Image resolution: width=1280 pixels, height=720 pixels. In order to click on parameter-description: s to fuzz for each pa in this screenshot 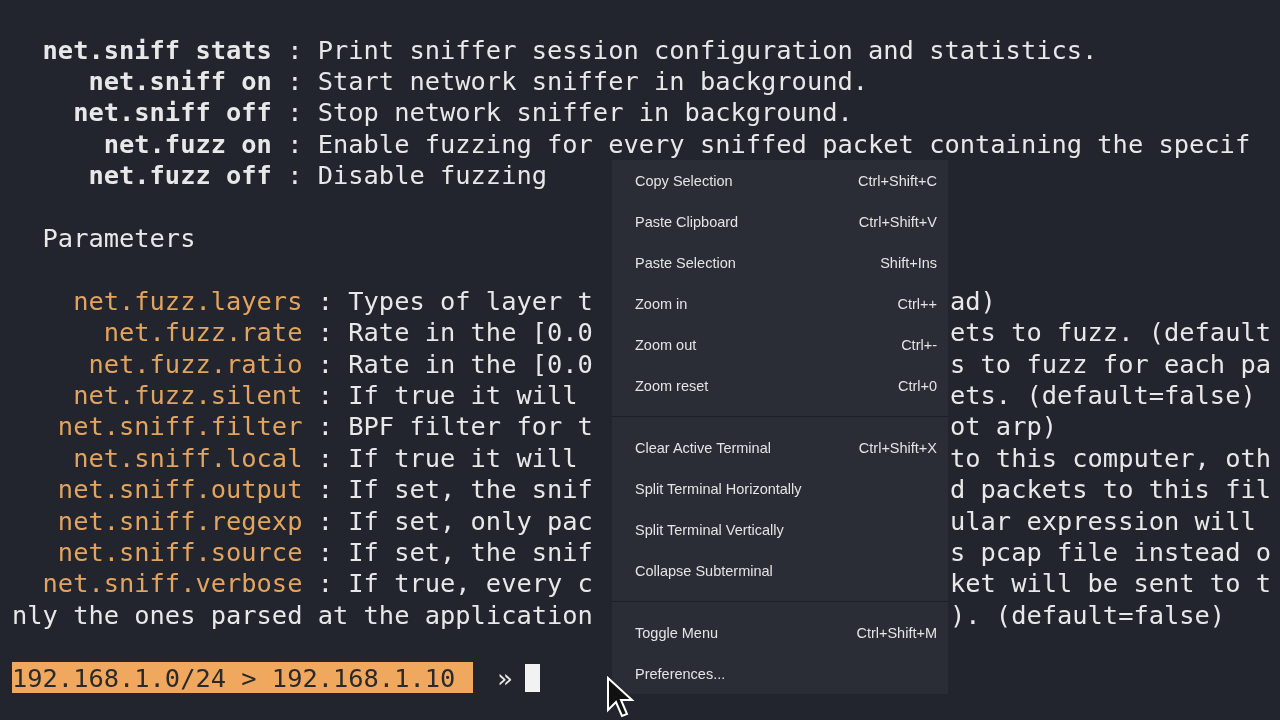, I will do `click(1110, 363)`.